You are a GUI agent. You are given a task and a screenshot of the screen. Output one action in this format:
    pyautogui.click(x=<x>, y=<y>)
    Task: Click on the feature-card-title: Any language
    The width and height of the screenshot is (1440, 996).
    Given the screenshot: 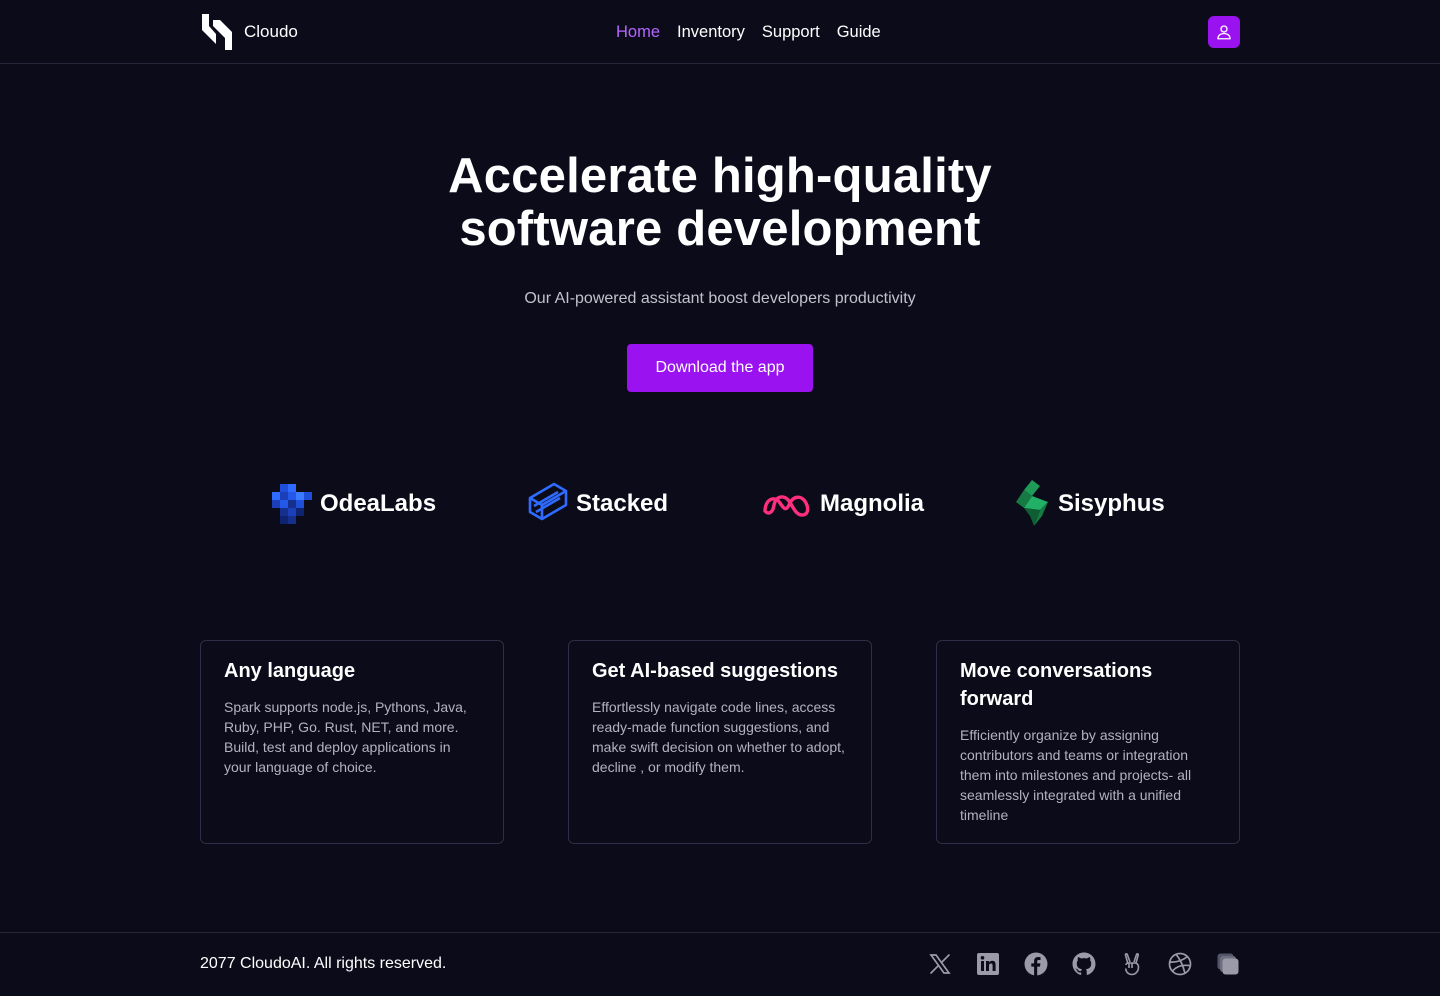 What is the action you would take?
    pyautogui.click(x=290, y=671)
    